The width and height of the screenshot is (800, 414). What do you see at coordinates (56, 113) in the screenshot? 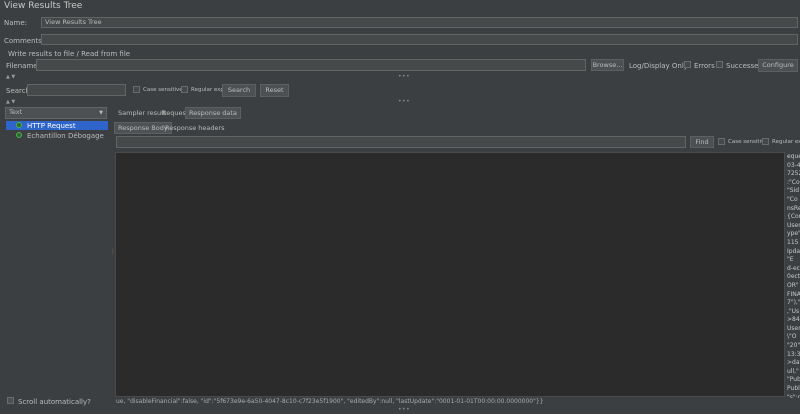
I see `renderer-select: Text ▼` at bounding box center [56, 113].